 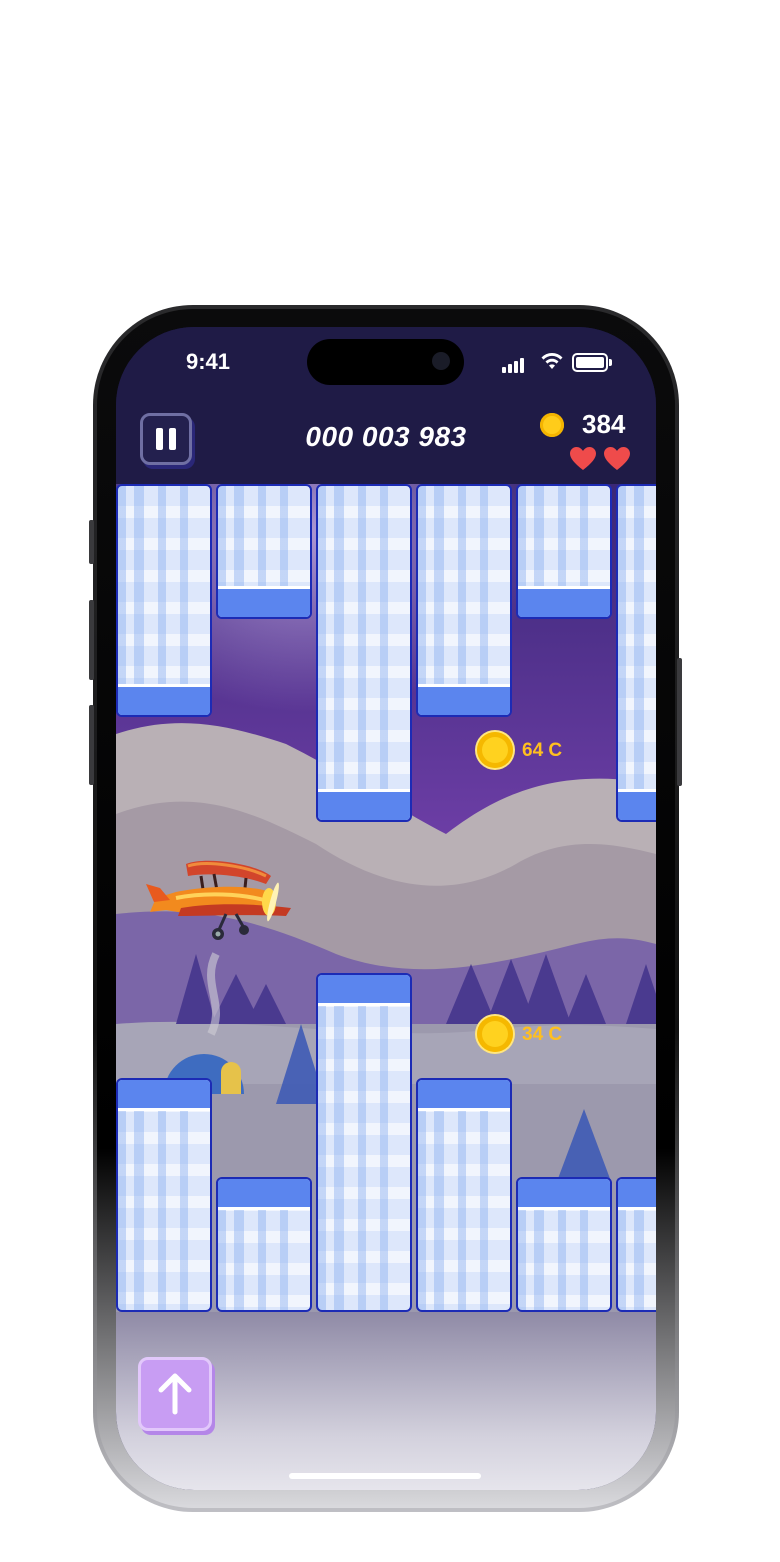 What do you see at coordinates (385, 1476) in the screenshot?
I see `home-indicator` at bounding box center [385, 1476].